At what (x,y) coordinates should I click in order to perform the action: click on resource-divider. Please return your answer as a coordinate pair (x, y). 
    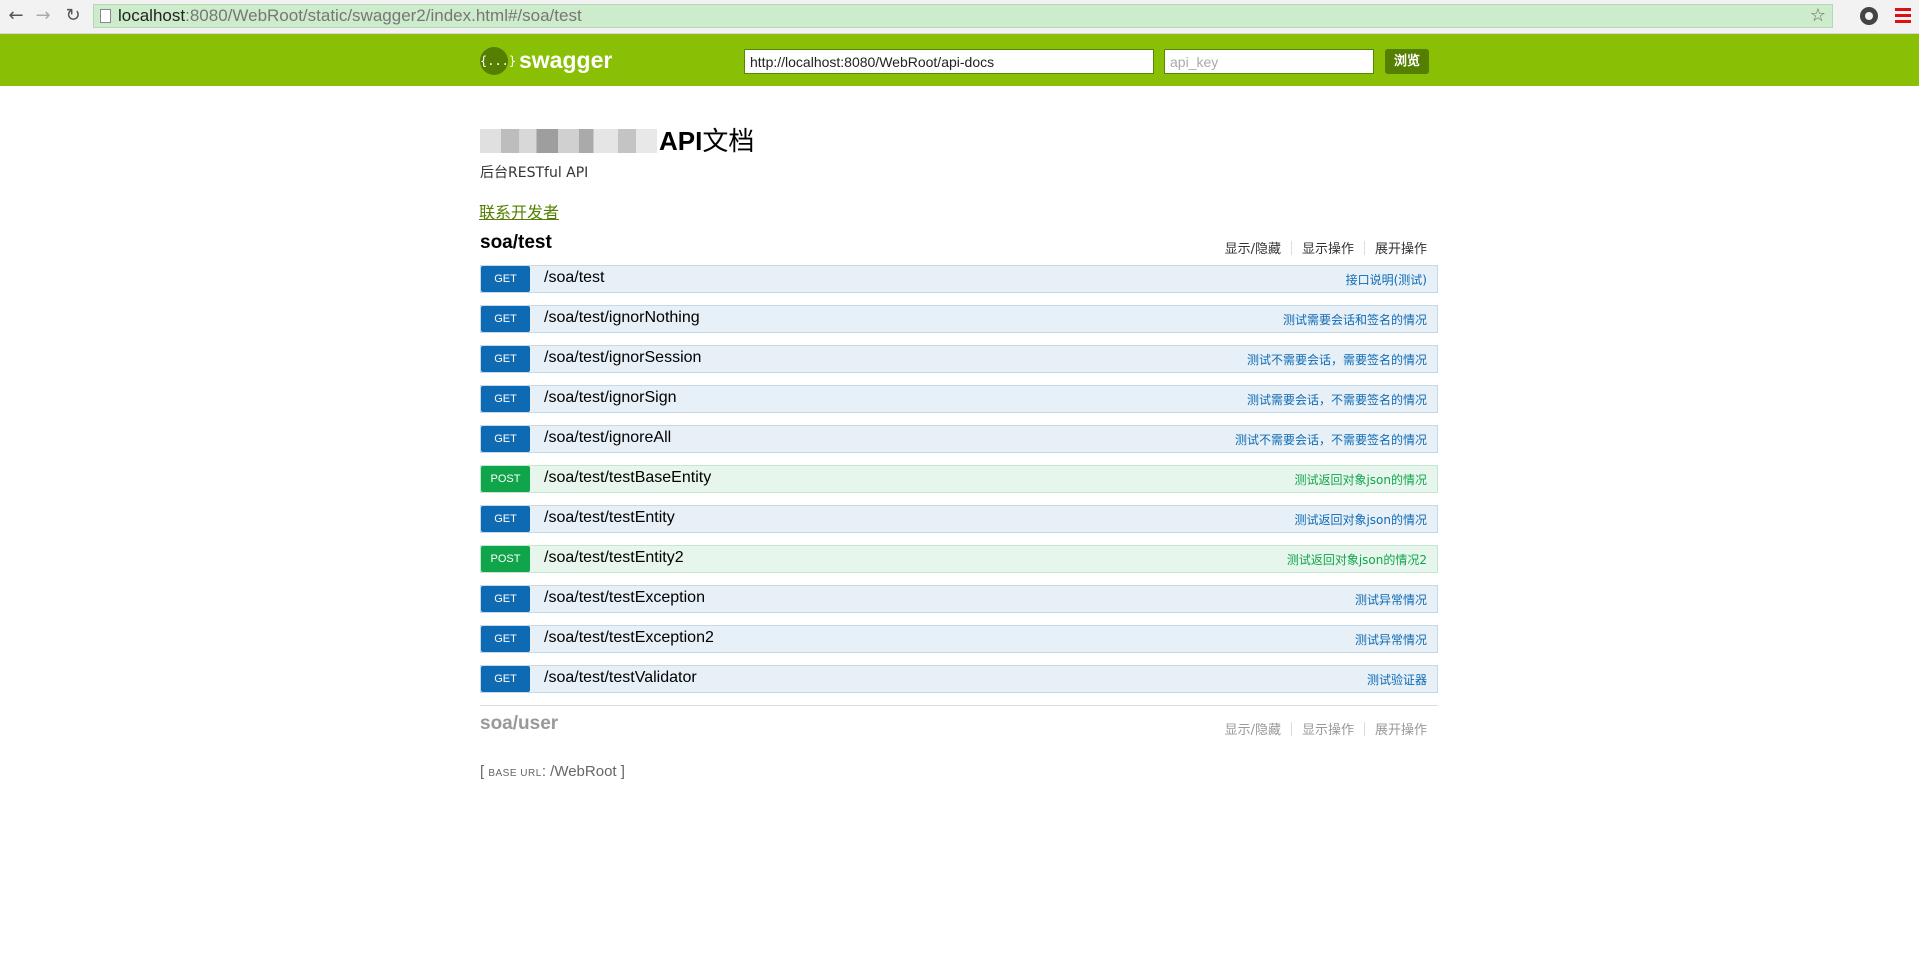
    Looking at the image, I should click on (959, 705).